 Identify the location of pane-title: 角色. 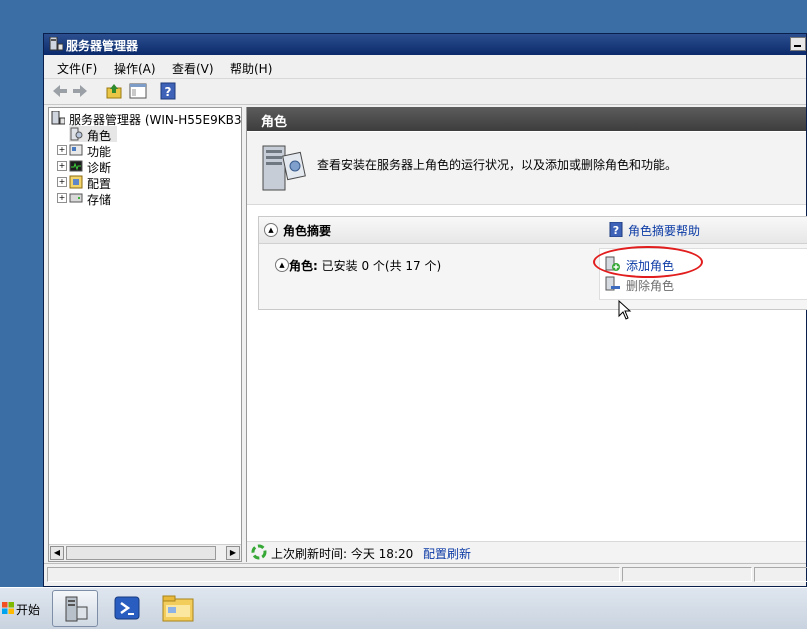
(274, 122).